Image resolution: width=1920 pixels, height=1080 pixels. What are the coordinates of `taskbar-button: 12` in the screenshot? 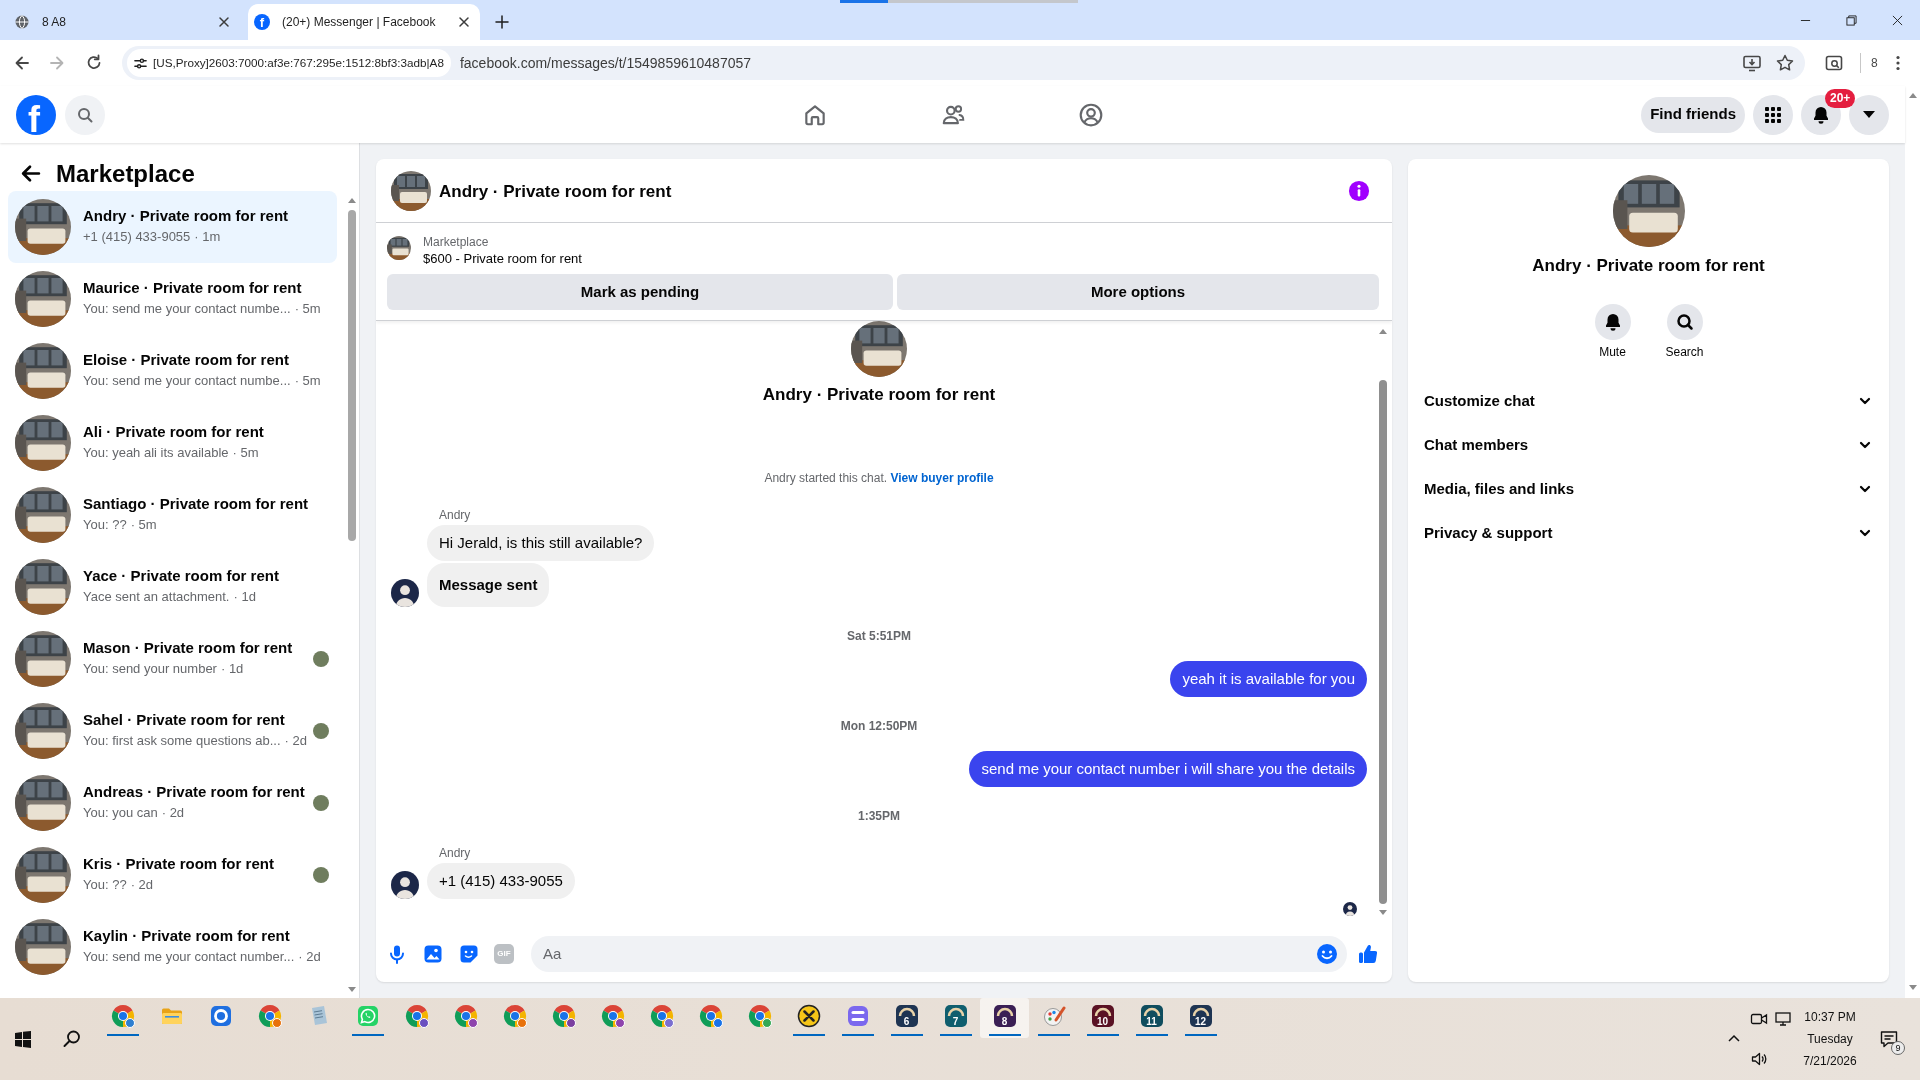 It's located at (1200, 1018).